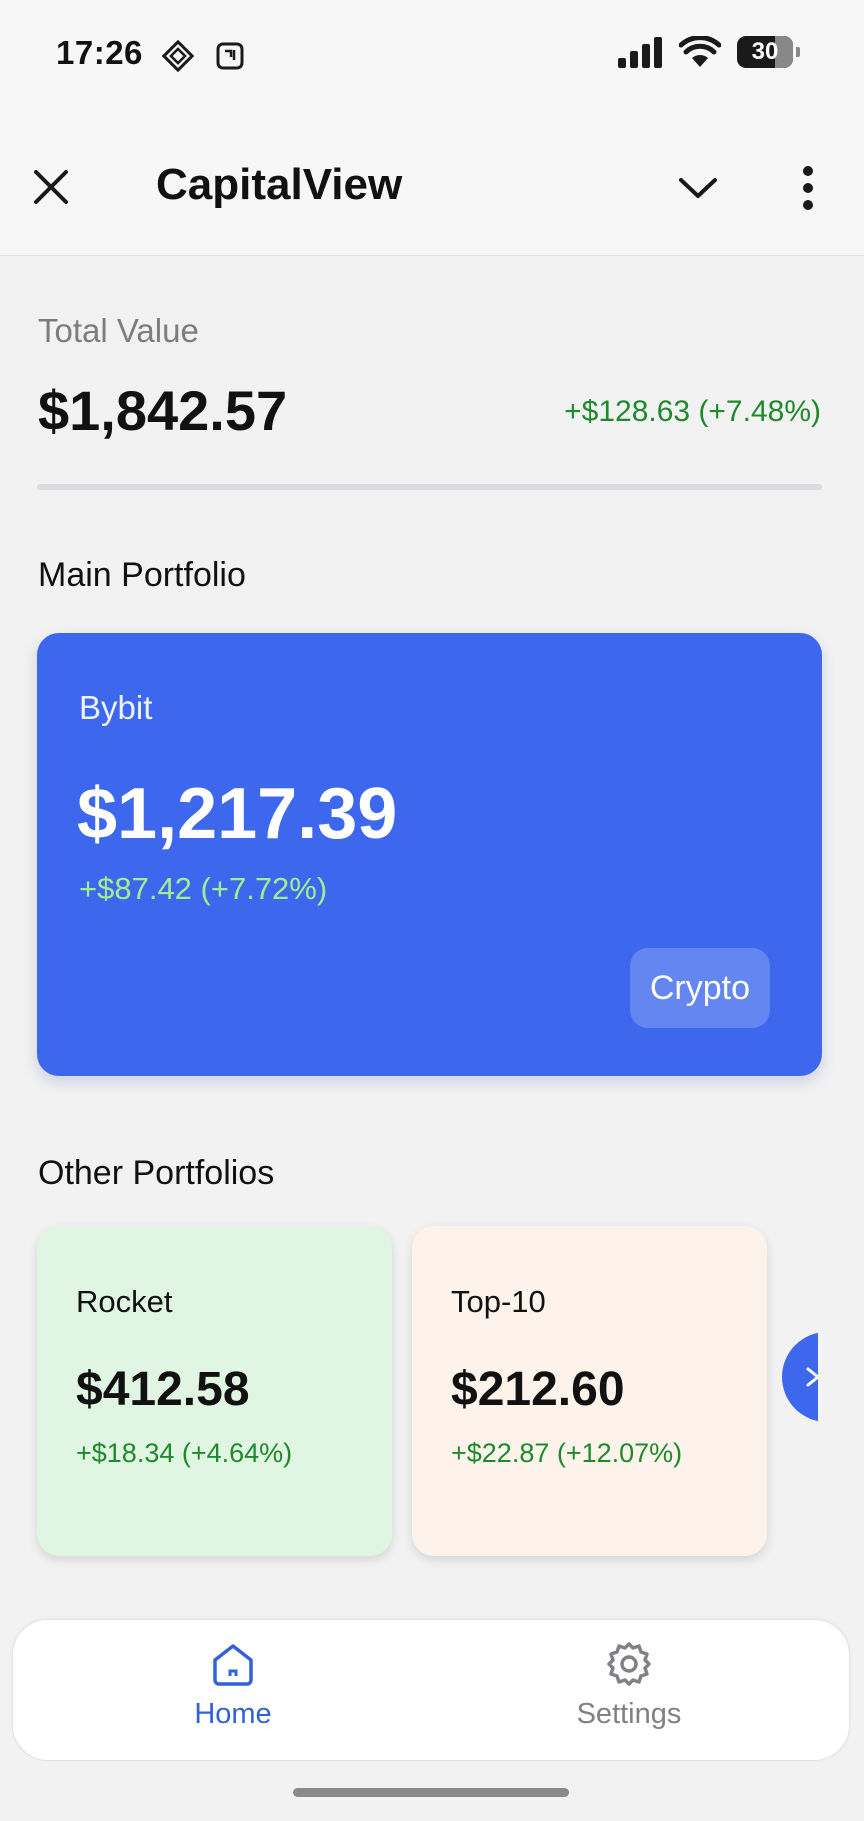 This screenshot has width=864, height=1821. Describe the element at coordinates (812, 1377) in the screenshot. I see `chevron-right-icon` at that location.